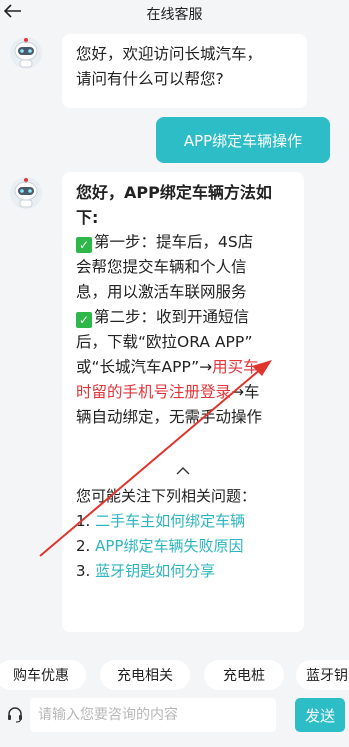 The image size is (349, 747). Describe the element at coordinates (174, 192) in the screenshot. I see `answer-heading: 您好，APP绑定车辆方法如` at that location.